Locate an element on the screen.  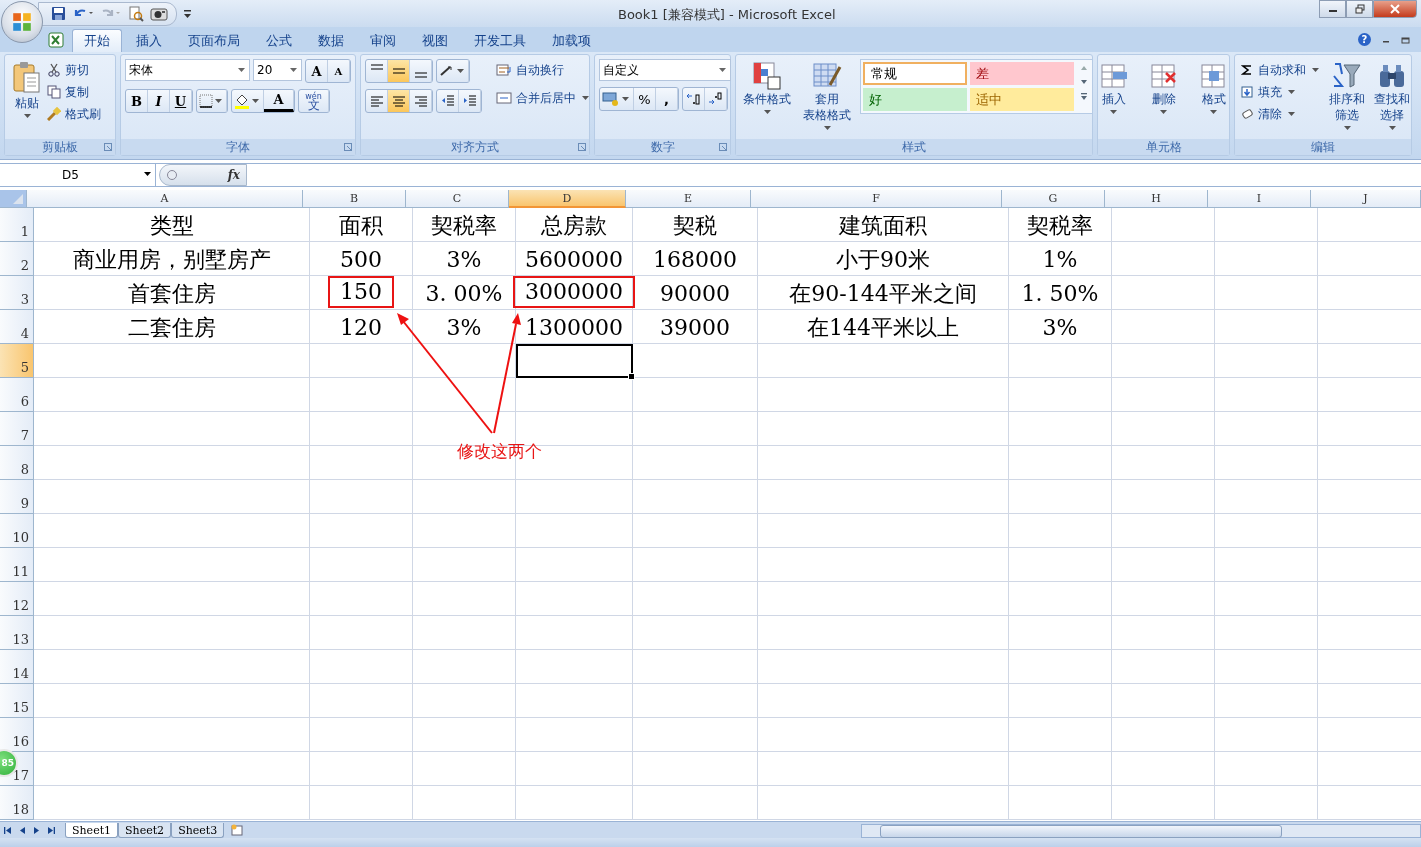
restore-button is located at coordinates (1359, 9).